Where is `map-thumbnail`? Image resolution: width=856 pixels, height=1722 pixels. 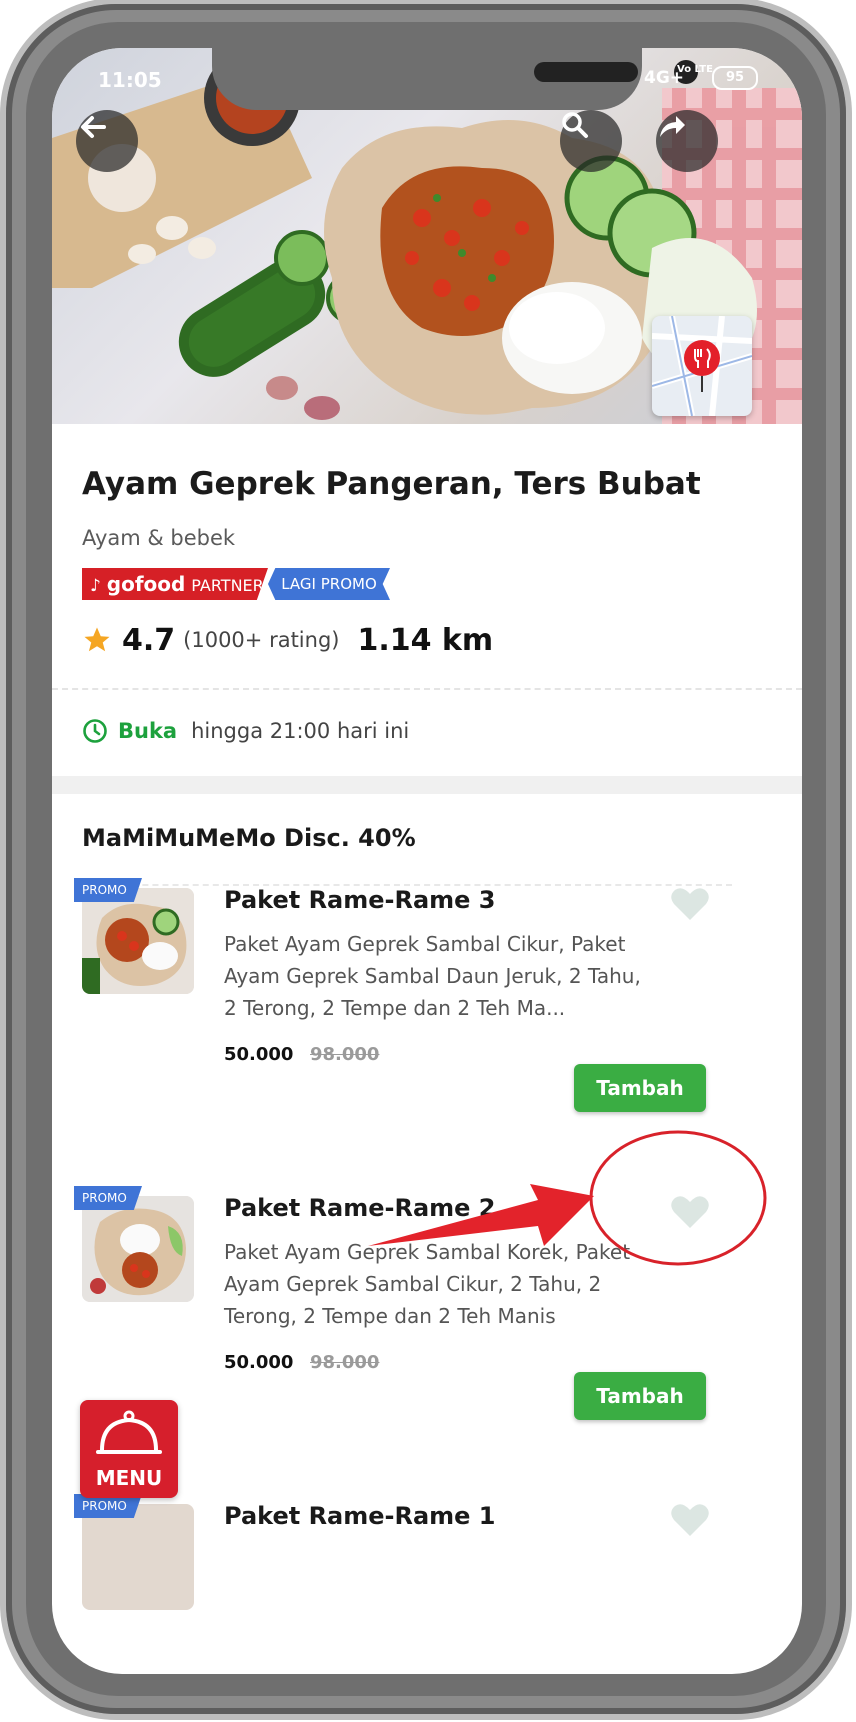
map-thumbnail is located at coordinates (702, 366).